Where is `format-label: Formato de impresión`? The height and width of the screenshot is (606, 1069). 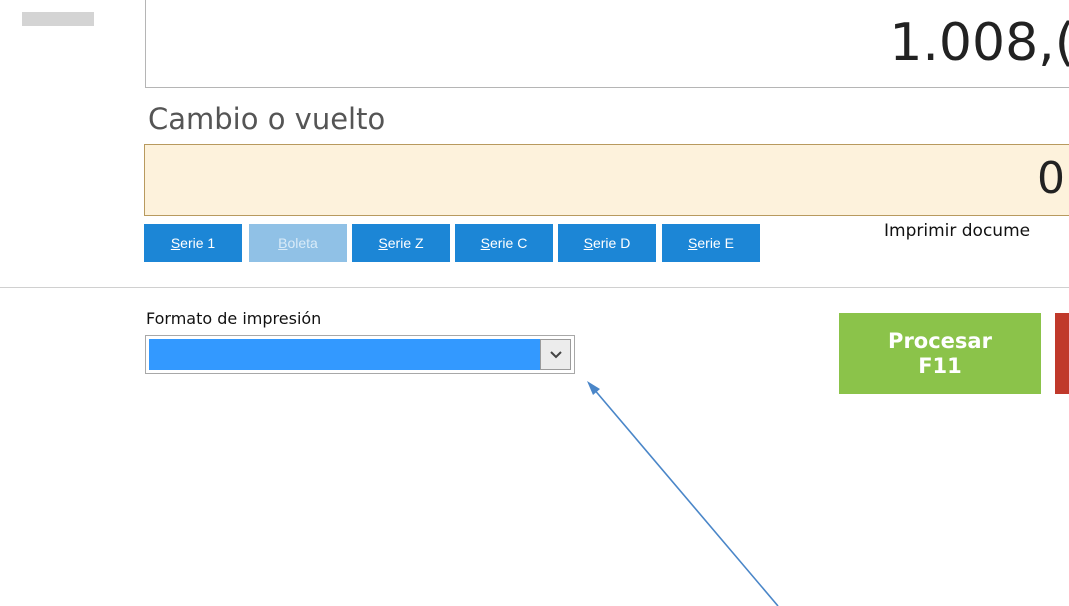 format-label: Formato de impresión is located at coordinates (234, 318).